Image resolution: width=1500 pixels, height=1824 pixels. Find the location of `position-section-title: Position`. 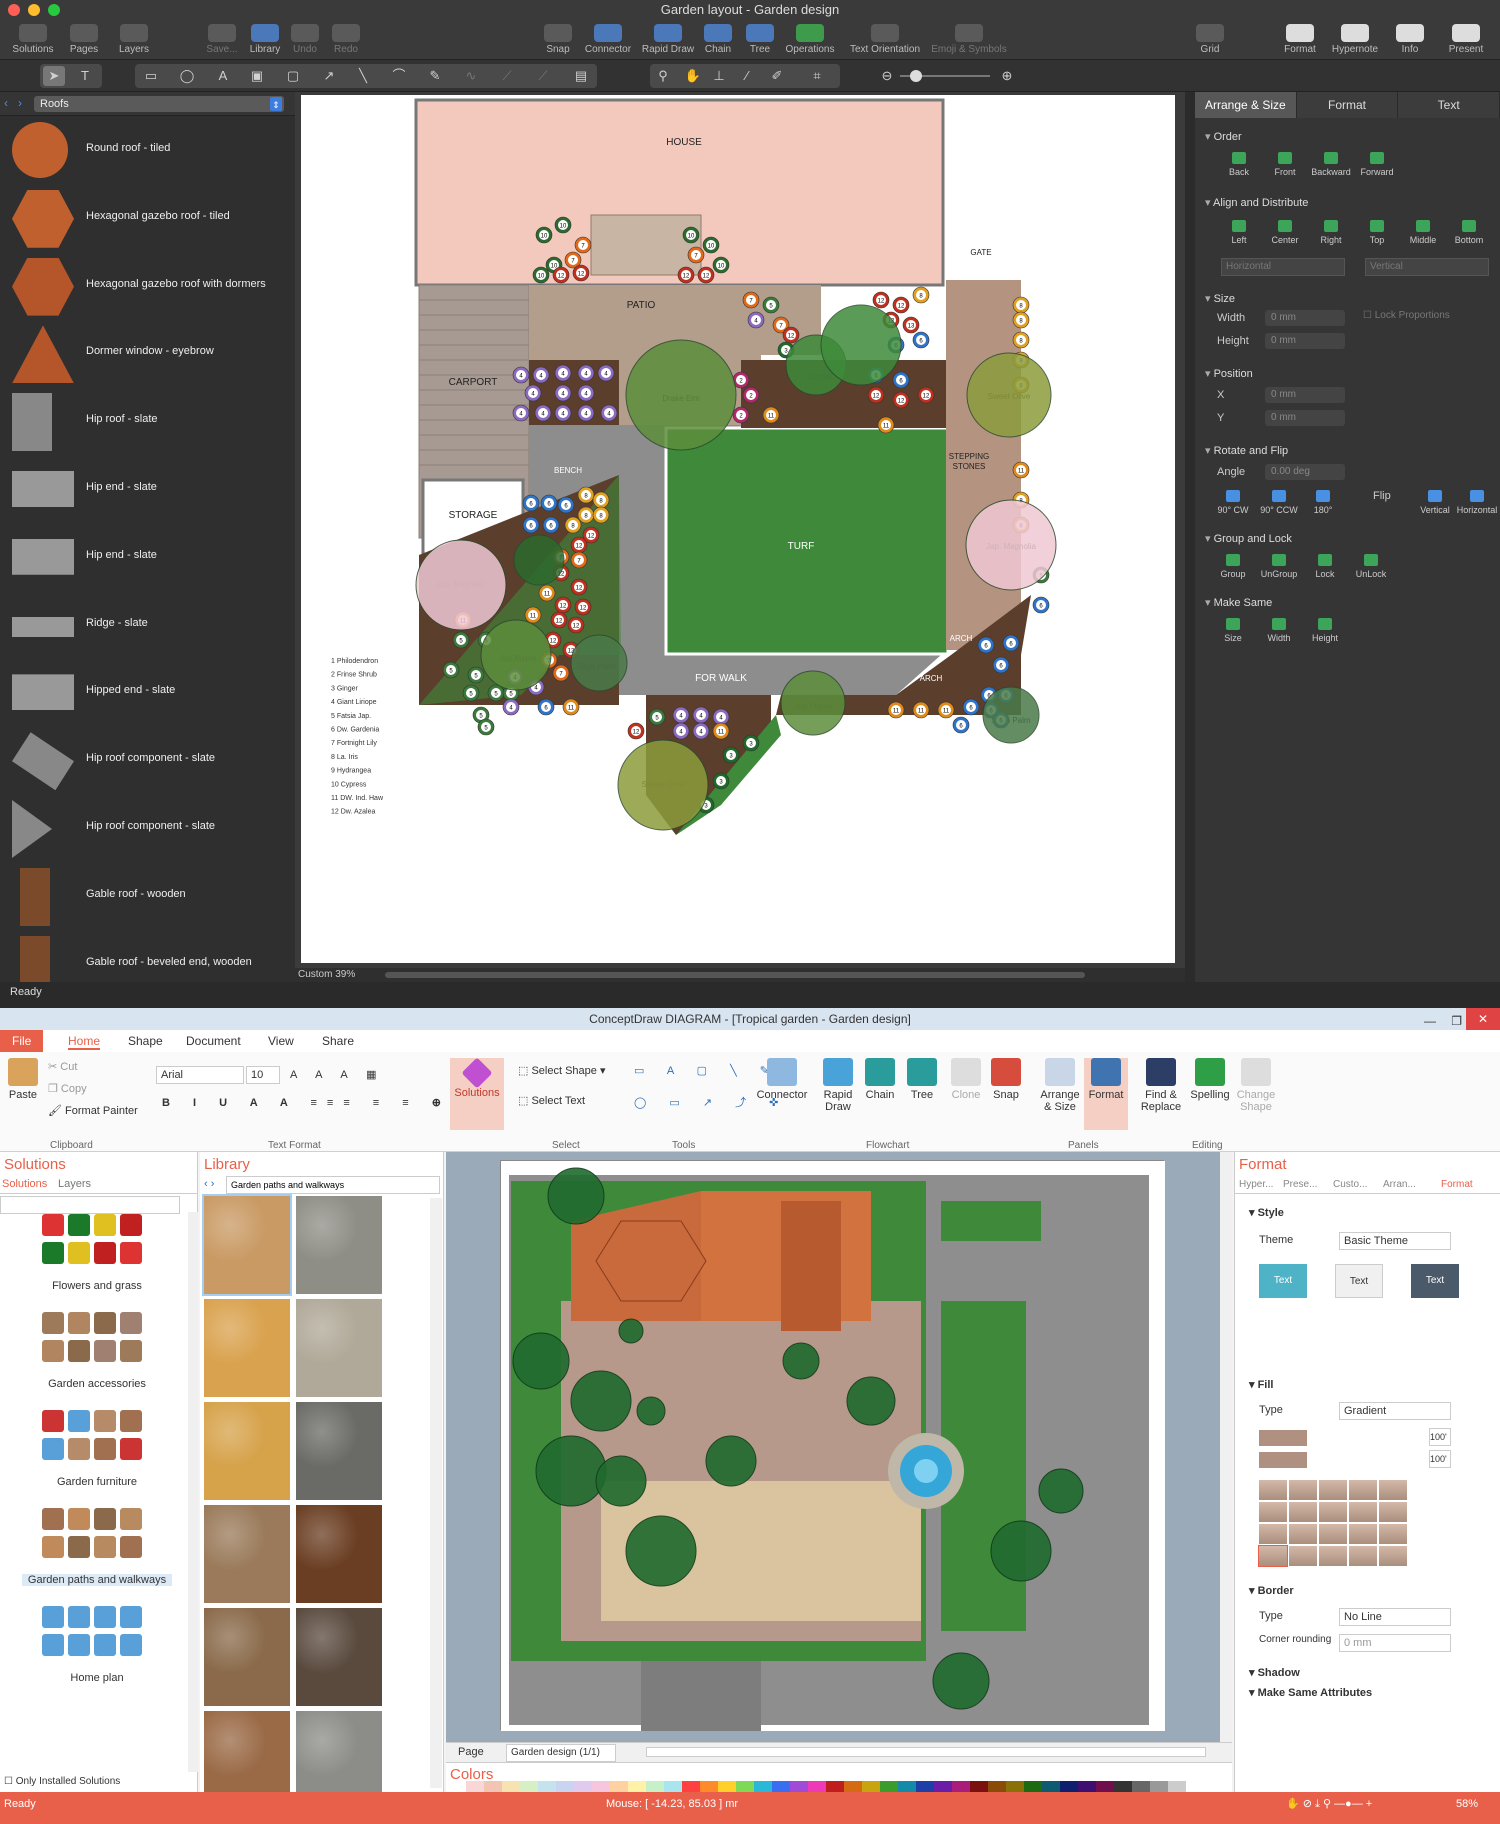

position-section-title: Position is located at coordinates (1229, 373).